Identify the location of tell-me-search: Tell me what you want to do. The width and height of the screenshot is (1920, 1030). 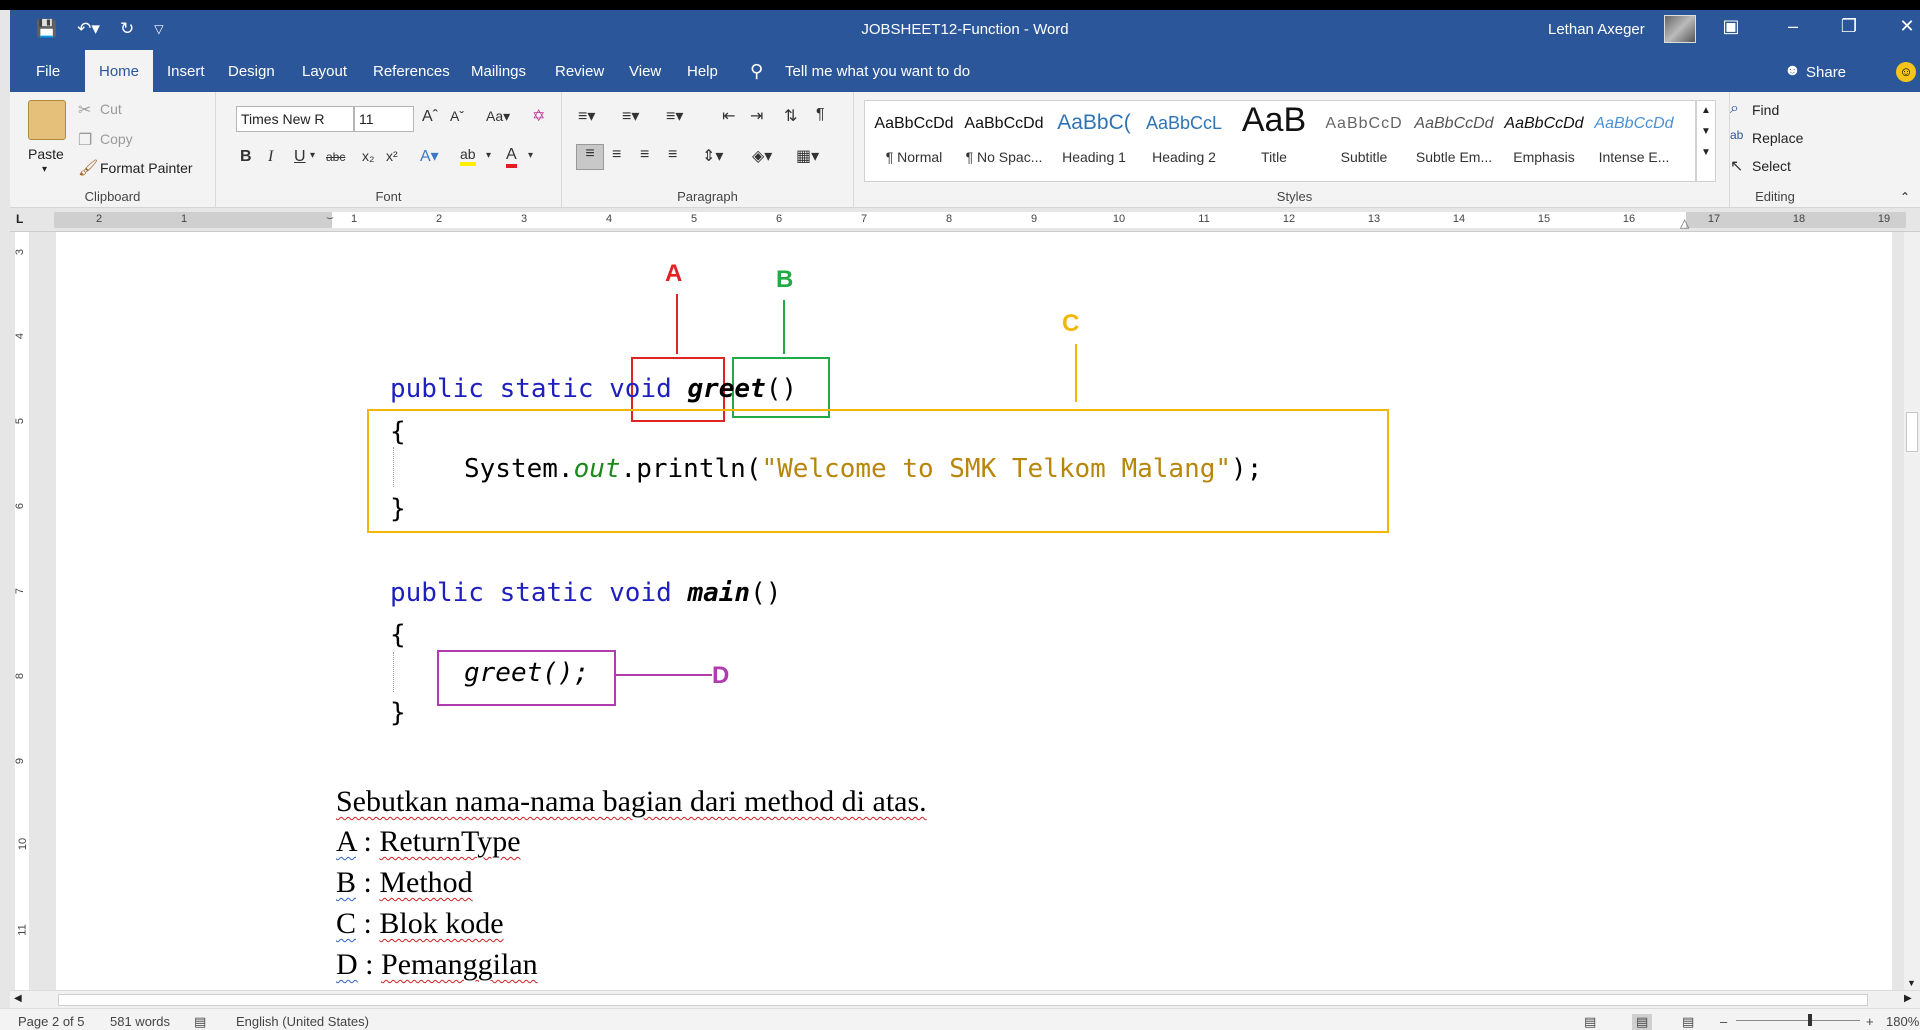
(877, 71).